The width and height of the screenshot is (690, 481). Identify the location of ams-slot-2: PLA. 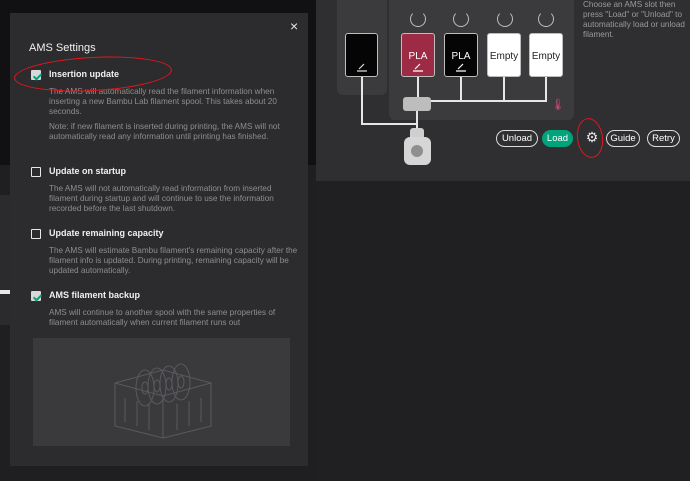
(461, 55).